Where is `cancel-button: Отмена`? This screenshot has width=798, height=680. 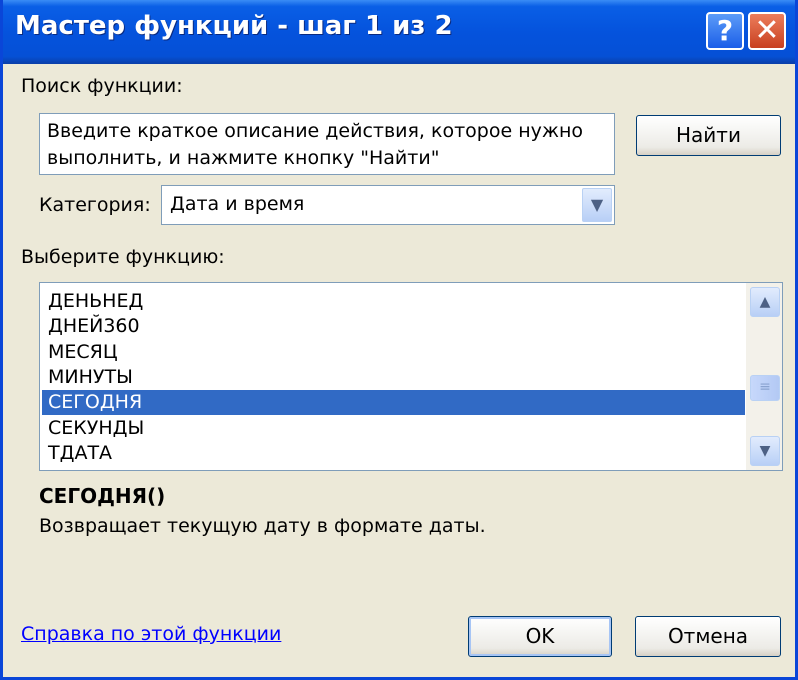 cancel-button: Отмена is located at coordinates (708, 636).